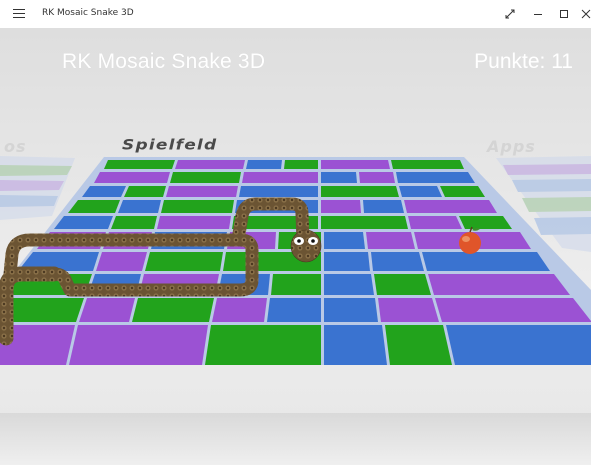  Describe the element at coordinates (564, 14) in the screenshot. I see `restore-icon` at that location.